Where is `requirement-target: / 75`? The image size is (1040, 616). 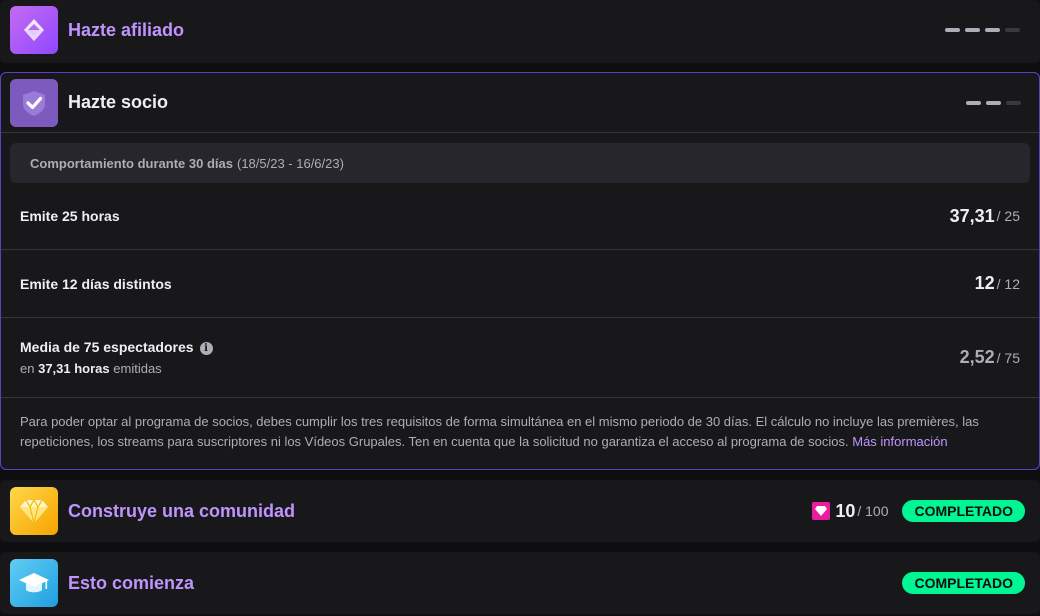 requirement-target: / 75 is located at coordinates (1008, 357).